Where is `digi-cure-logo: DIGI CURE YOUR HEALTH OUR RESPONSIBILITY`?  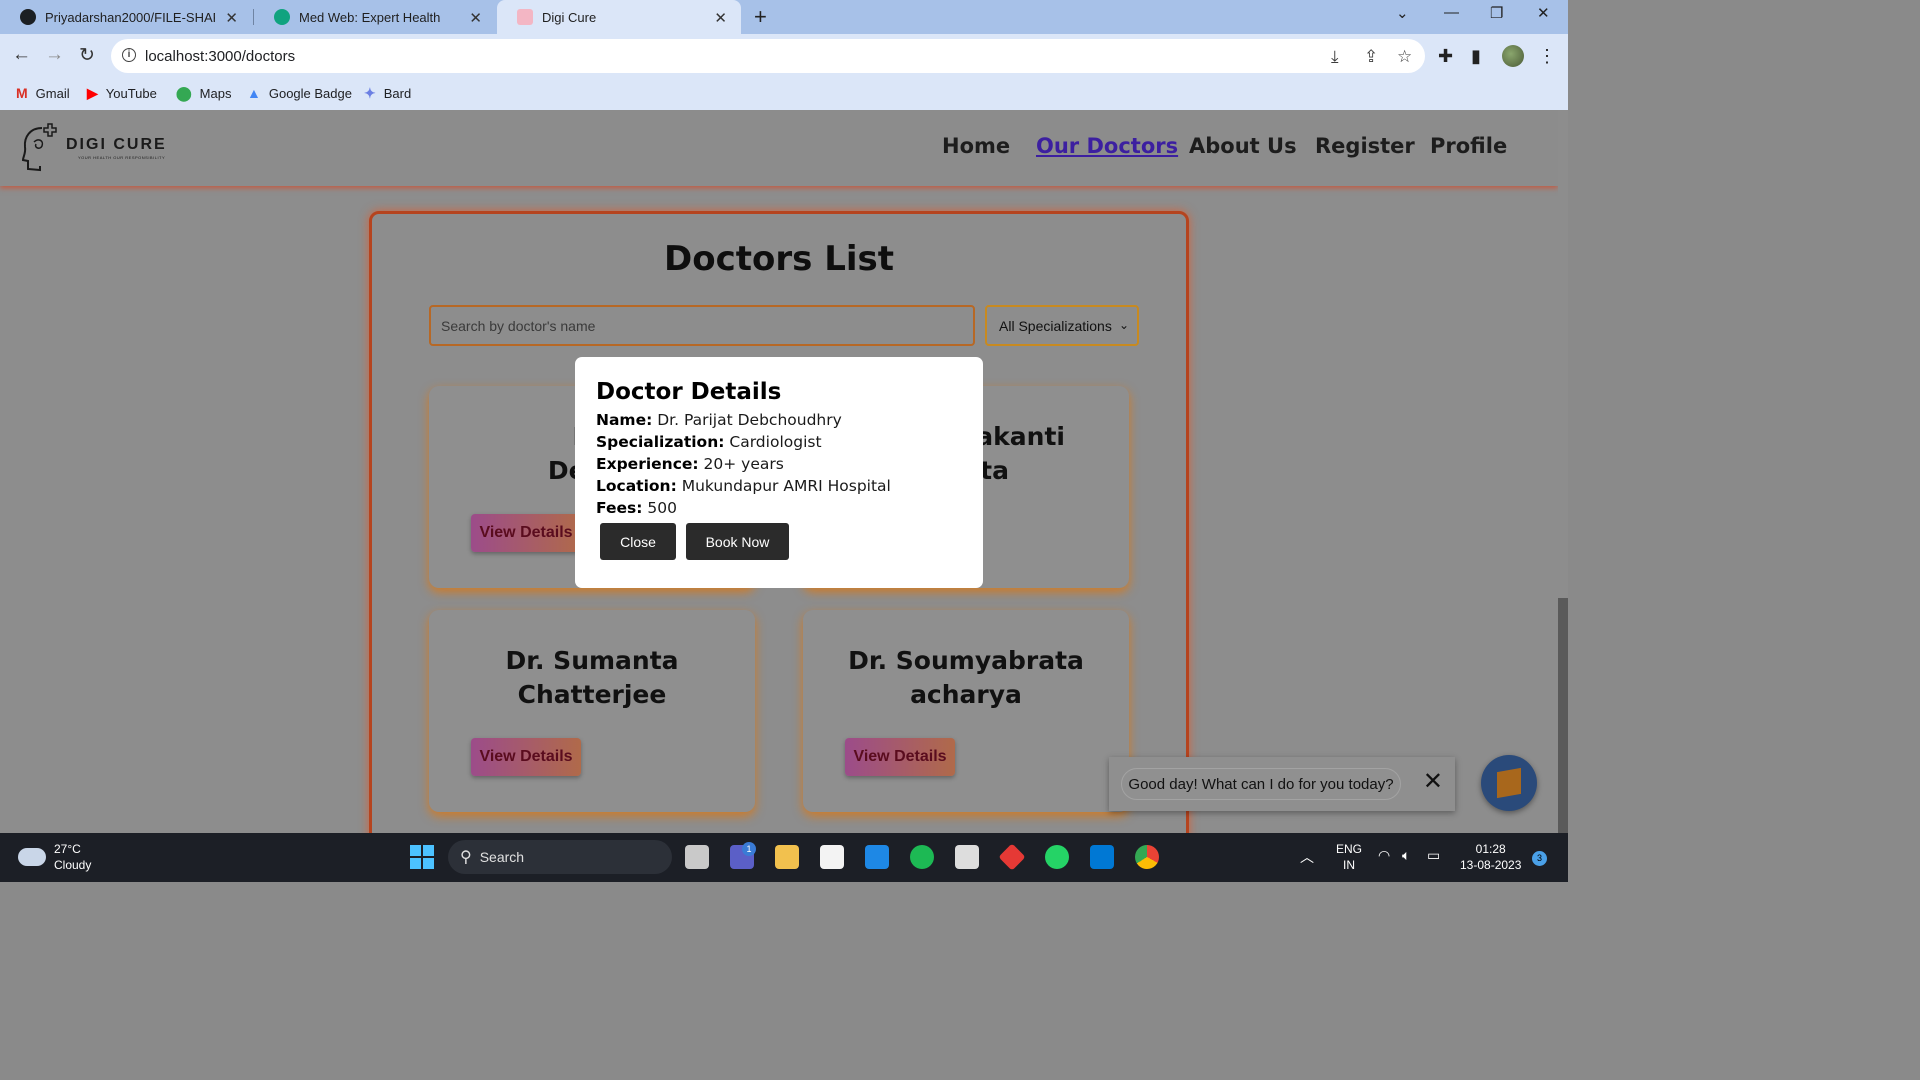 digi-cure-logo: DIGI CURE YOUR HEALTH OUR RESPONSIBILITY is located at coordinates (105, 148).